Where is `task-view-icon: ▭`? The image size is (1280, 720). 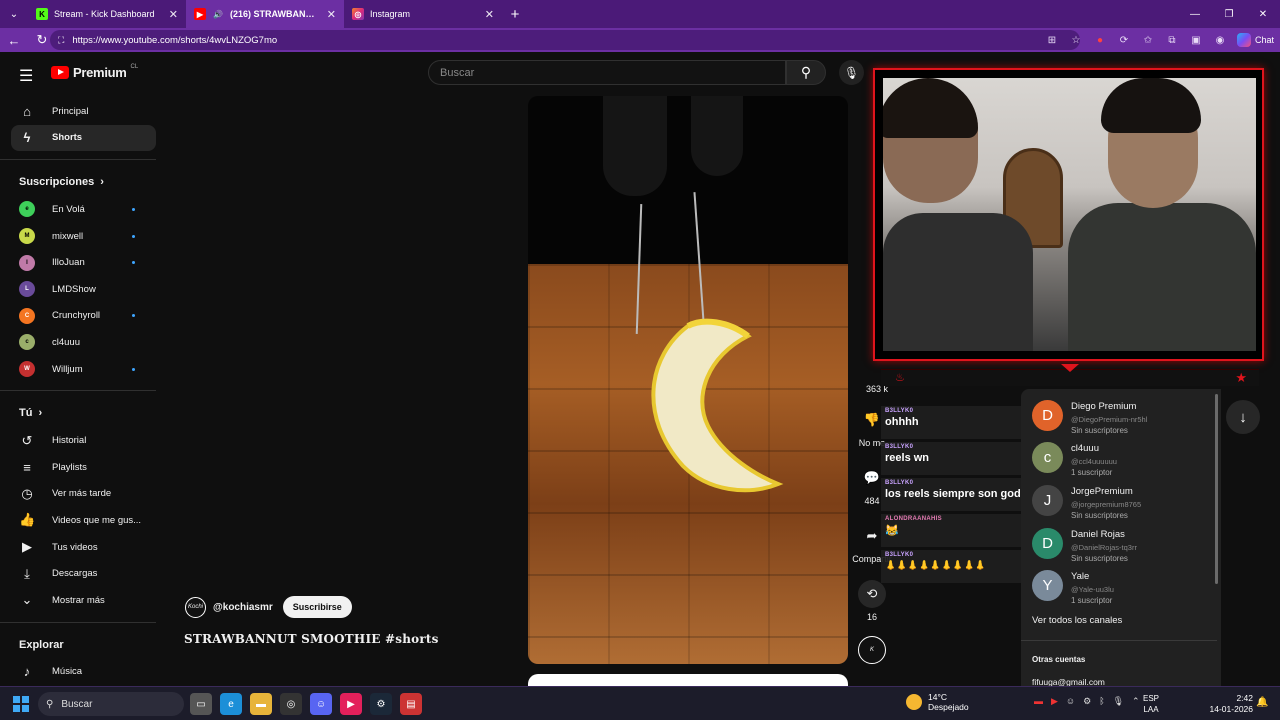
task-view-icon: ▭ is located at coordinates (201, 704).